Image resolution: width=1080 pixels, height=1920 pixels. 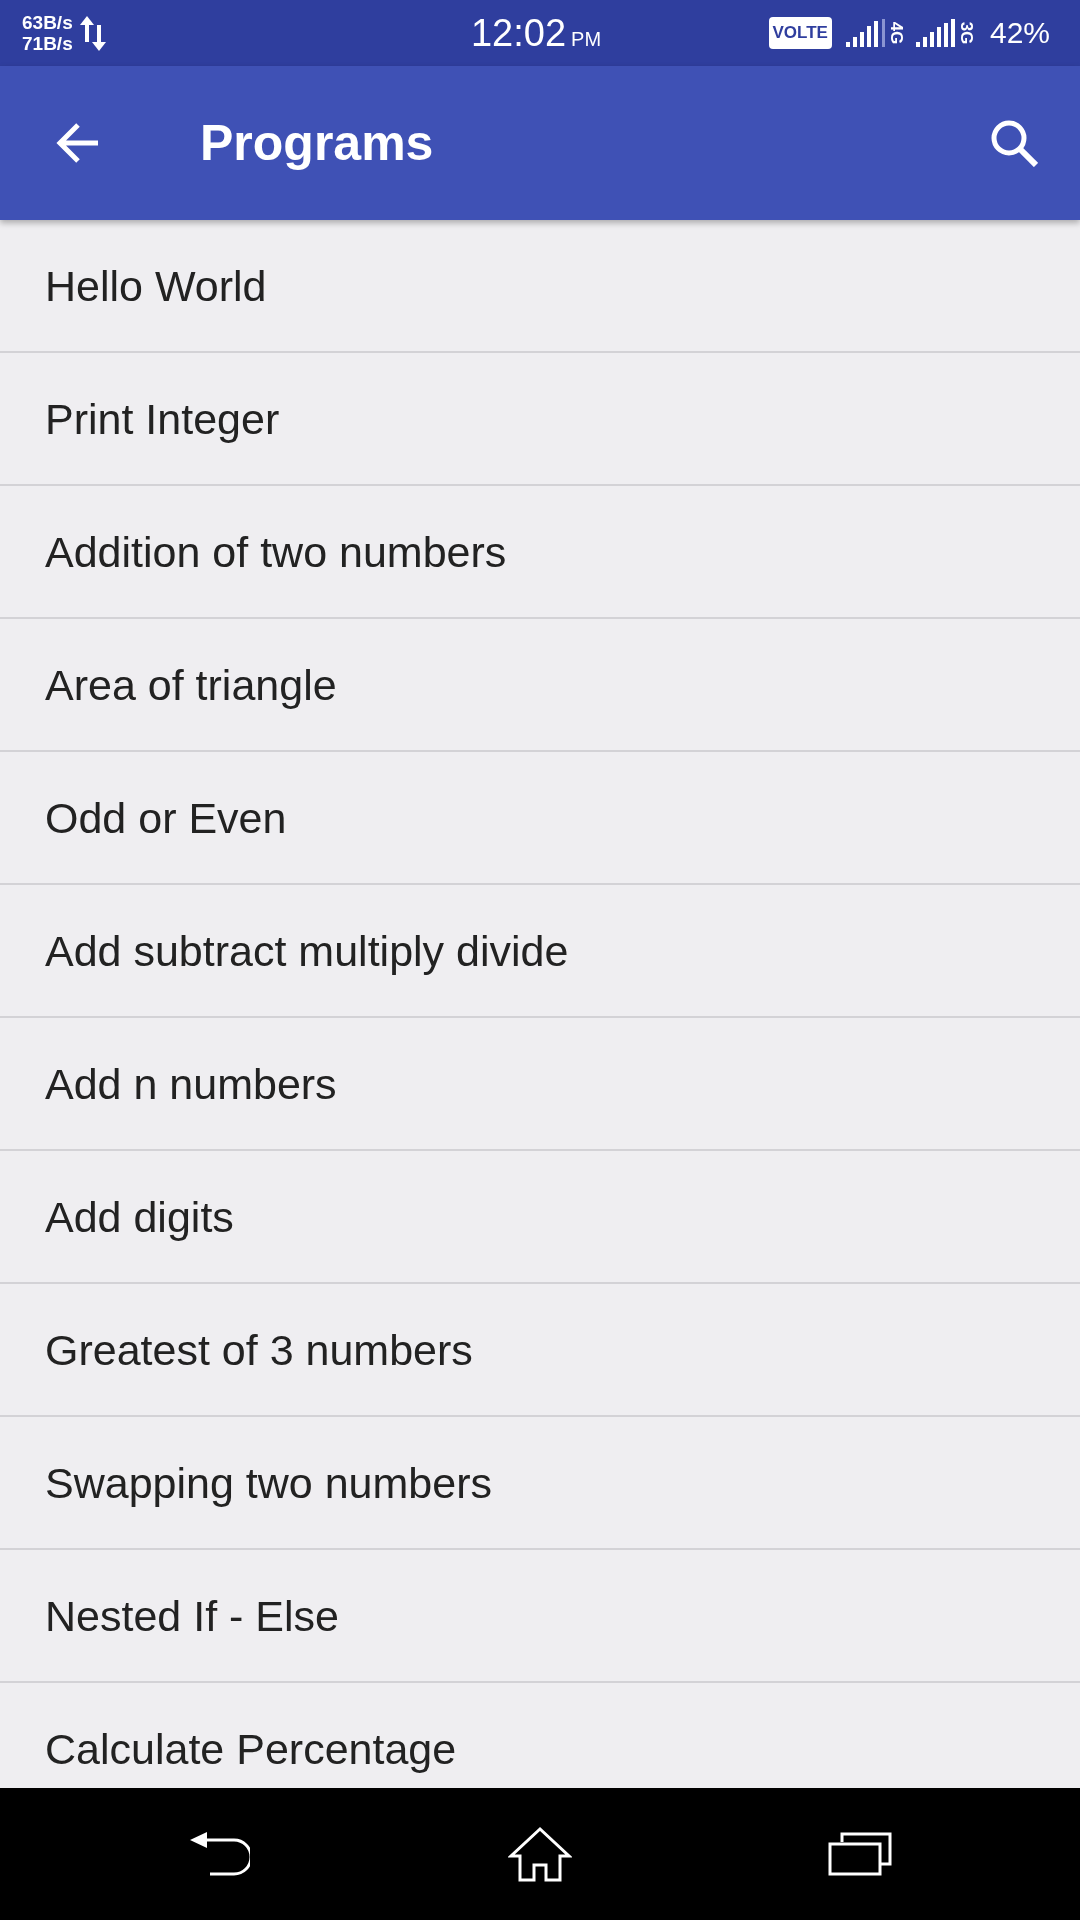 What do you see at coordinates (540, 286) in the screenshot?
I see `program-item: Hello World` at bounding box center [540, 286].